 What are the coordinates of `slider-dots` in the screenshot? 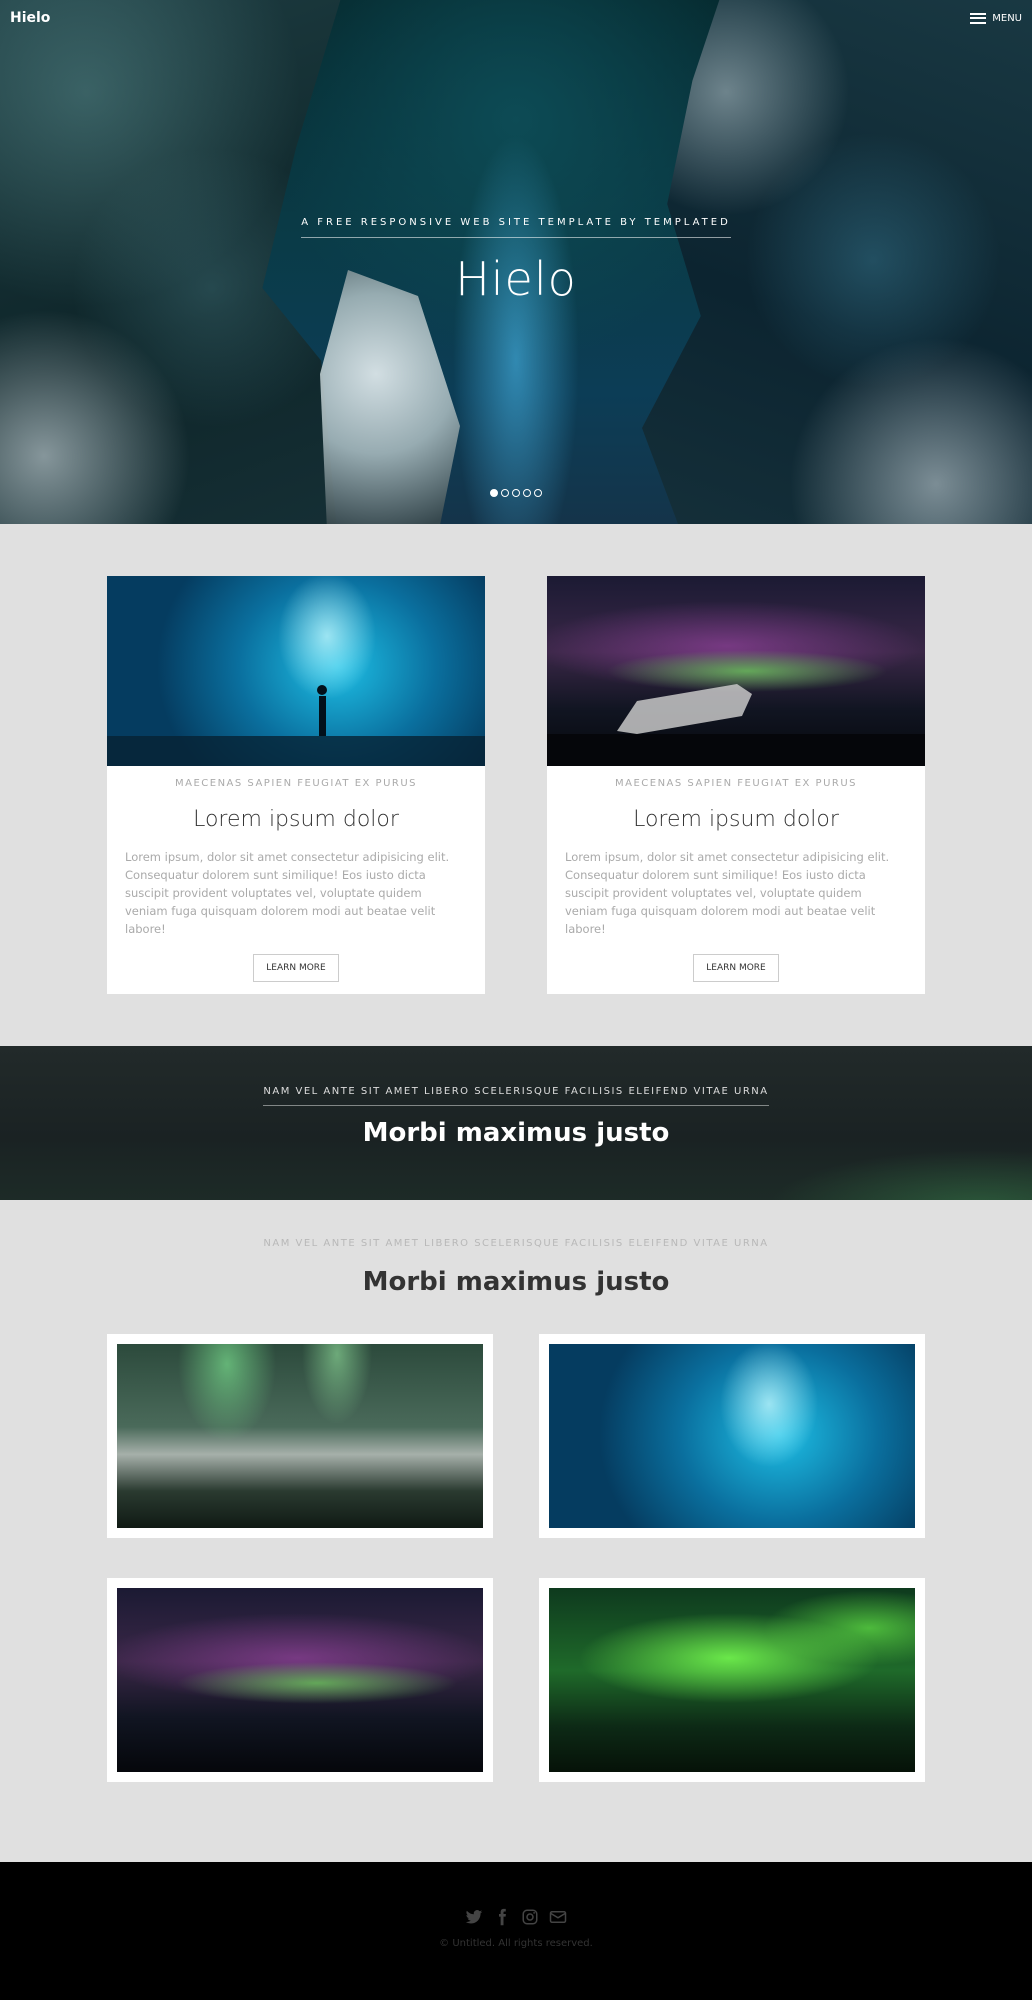 It's located at (516, 493).